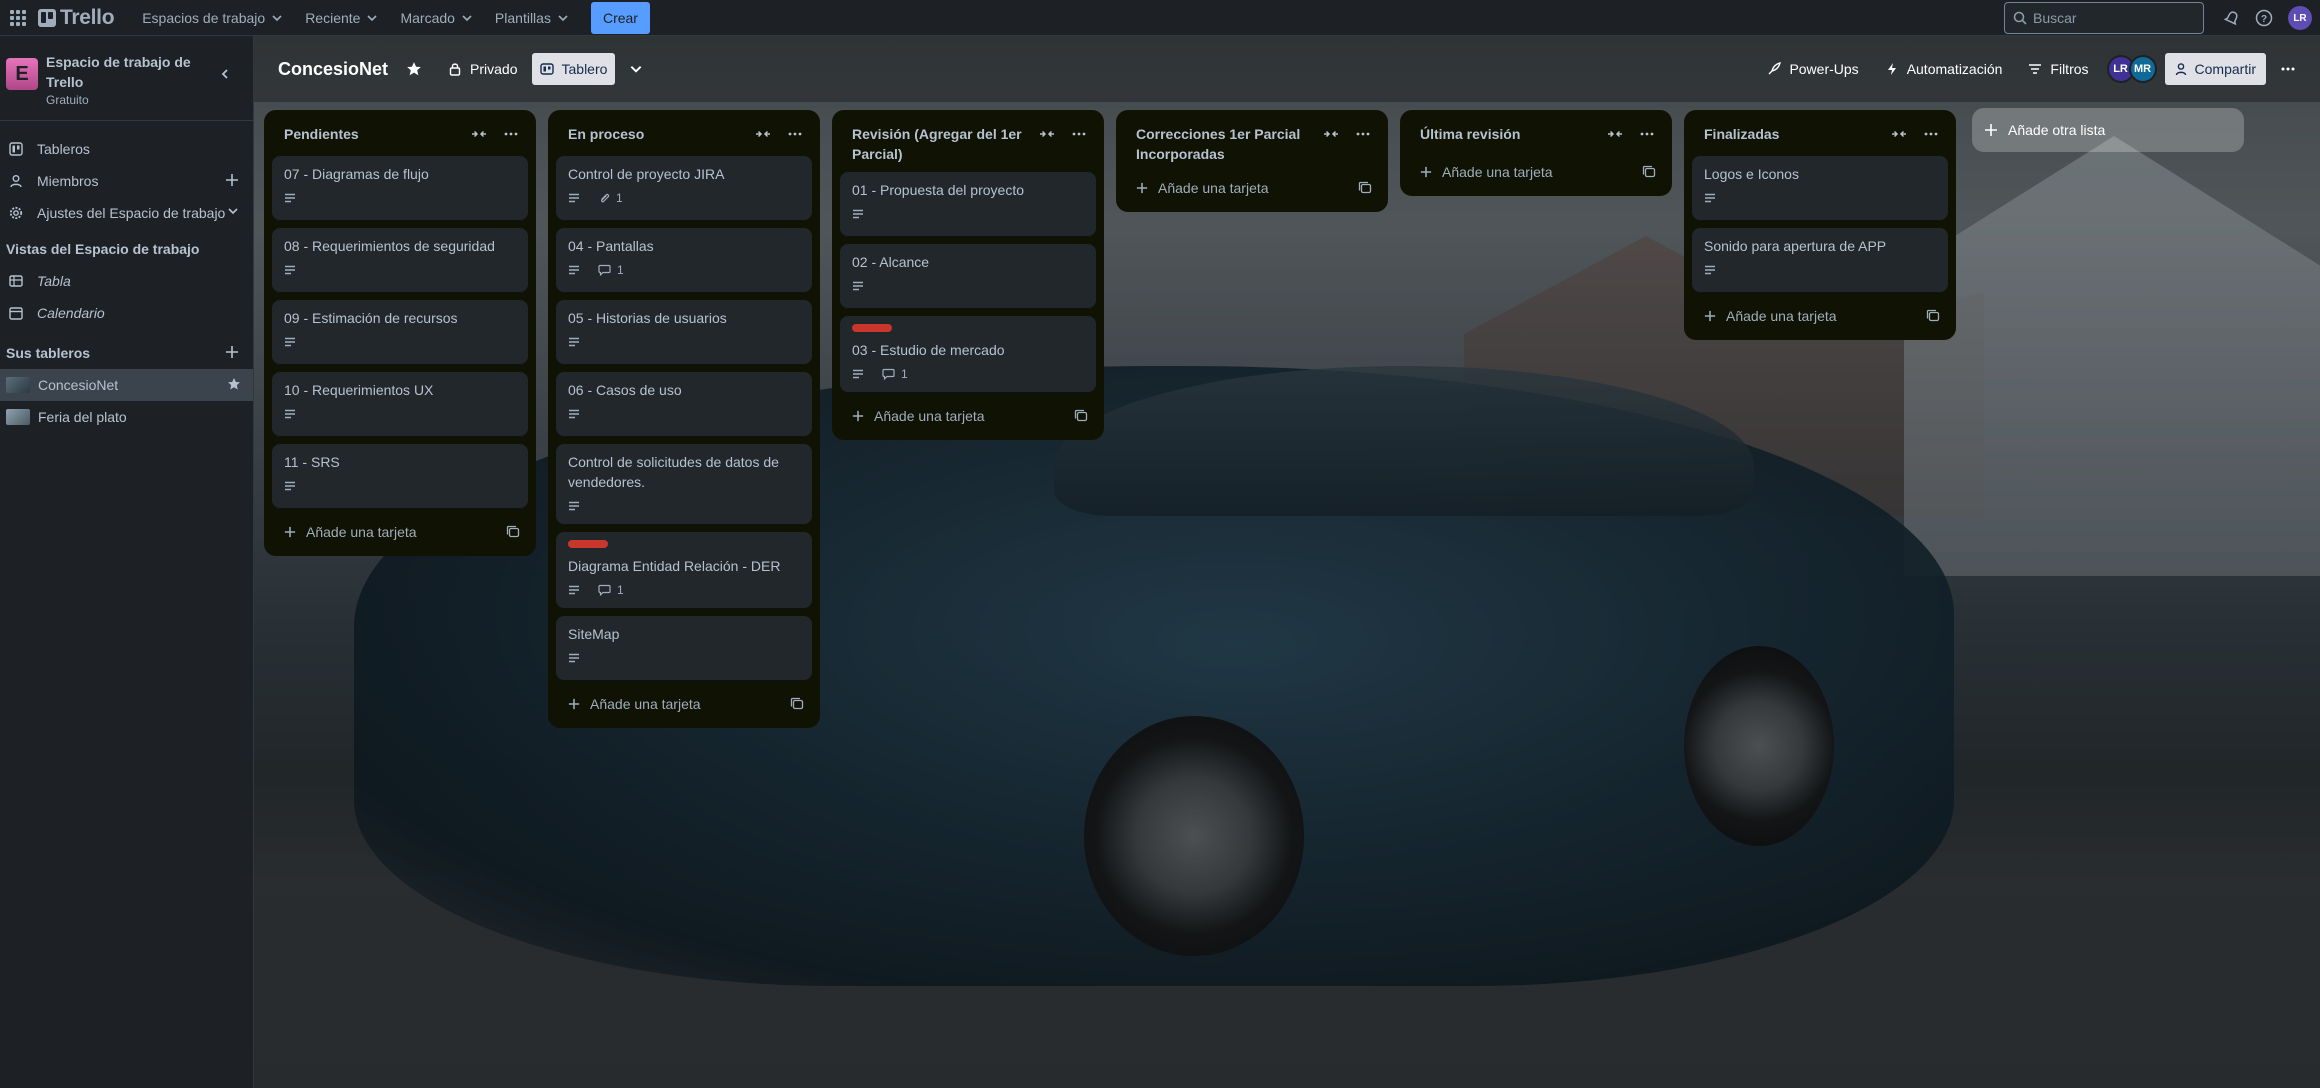 This screenshot has width=2320, height=1088. What do you see at coordinates (684, 648) in the screenshot?
I see `card: SiteMap` at bounding box center [684, 648].